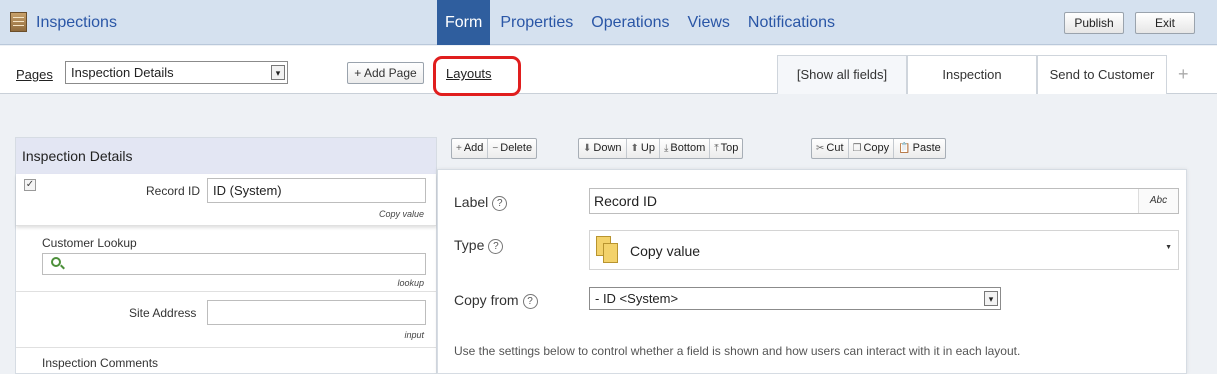 The height and width of the screenshot is (374, 1217). Describe the element at coordinates (709, 22) in the screenshot. I see `nav-views: Views` at that location.